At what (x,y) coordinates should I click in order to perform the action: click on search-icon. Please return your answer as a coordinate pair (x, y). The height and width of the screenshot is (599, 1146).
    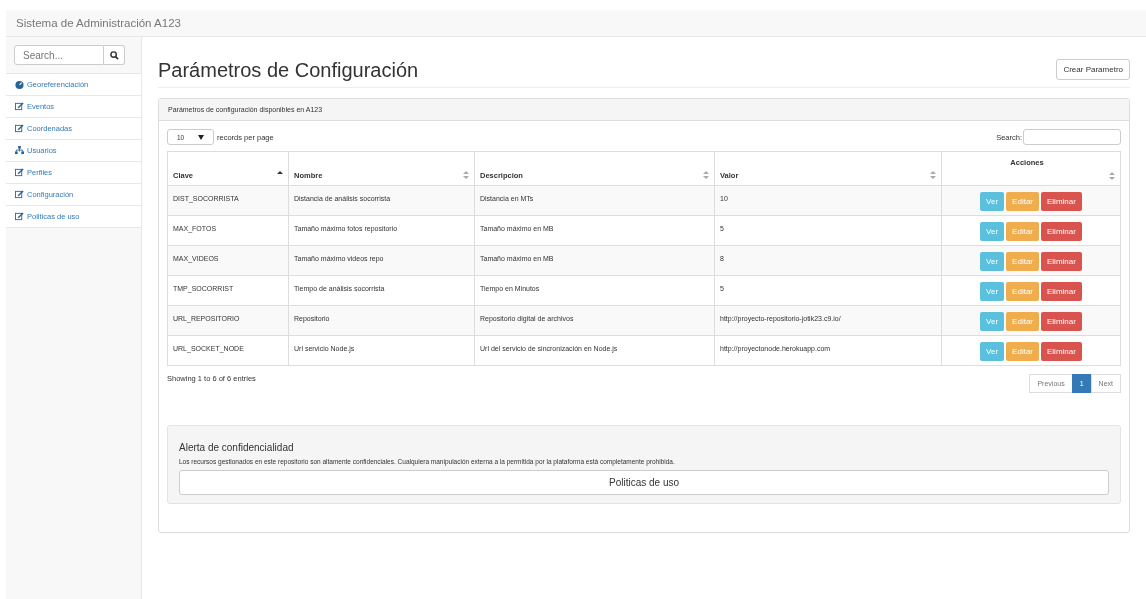
    Looking at the image, I should click on (114, 55).